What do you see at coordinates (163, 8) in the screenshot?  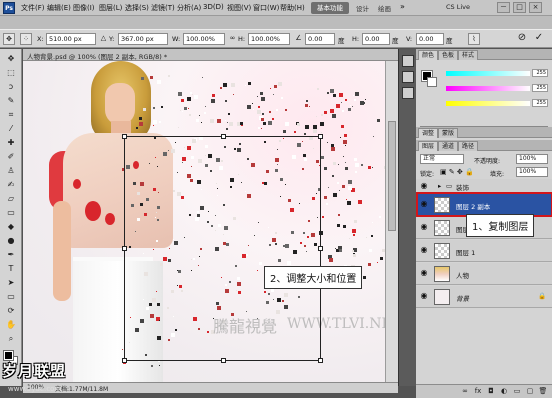 I see `menu-filter: 滤镜(T)` at bounding box center [163, 8].